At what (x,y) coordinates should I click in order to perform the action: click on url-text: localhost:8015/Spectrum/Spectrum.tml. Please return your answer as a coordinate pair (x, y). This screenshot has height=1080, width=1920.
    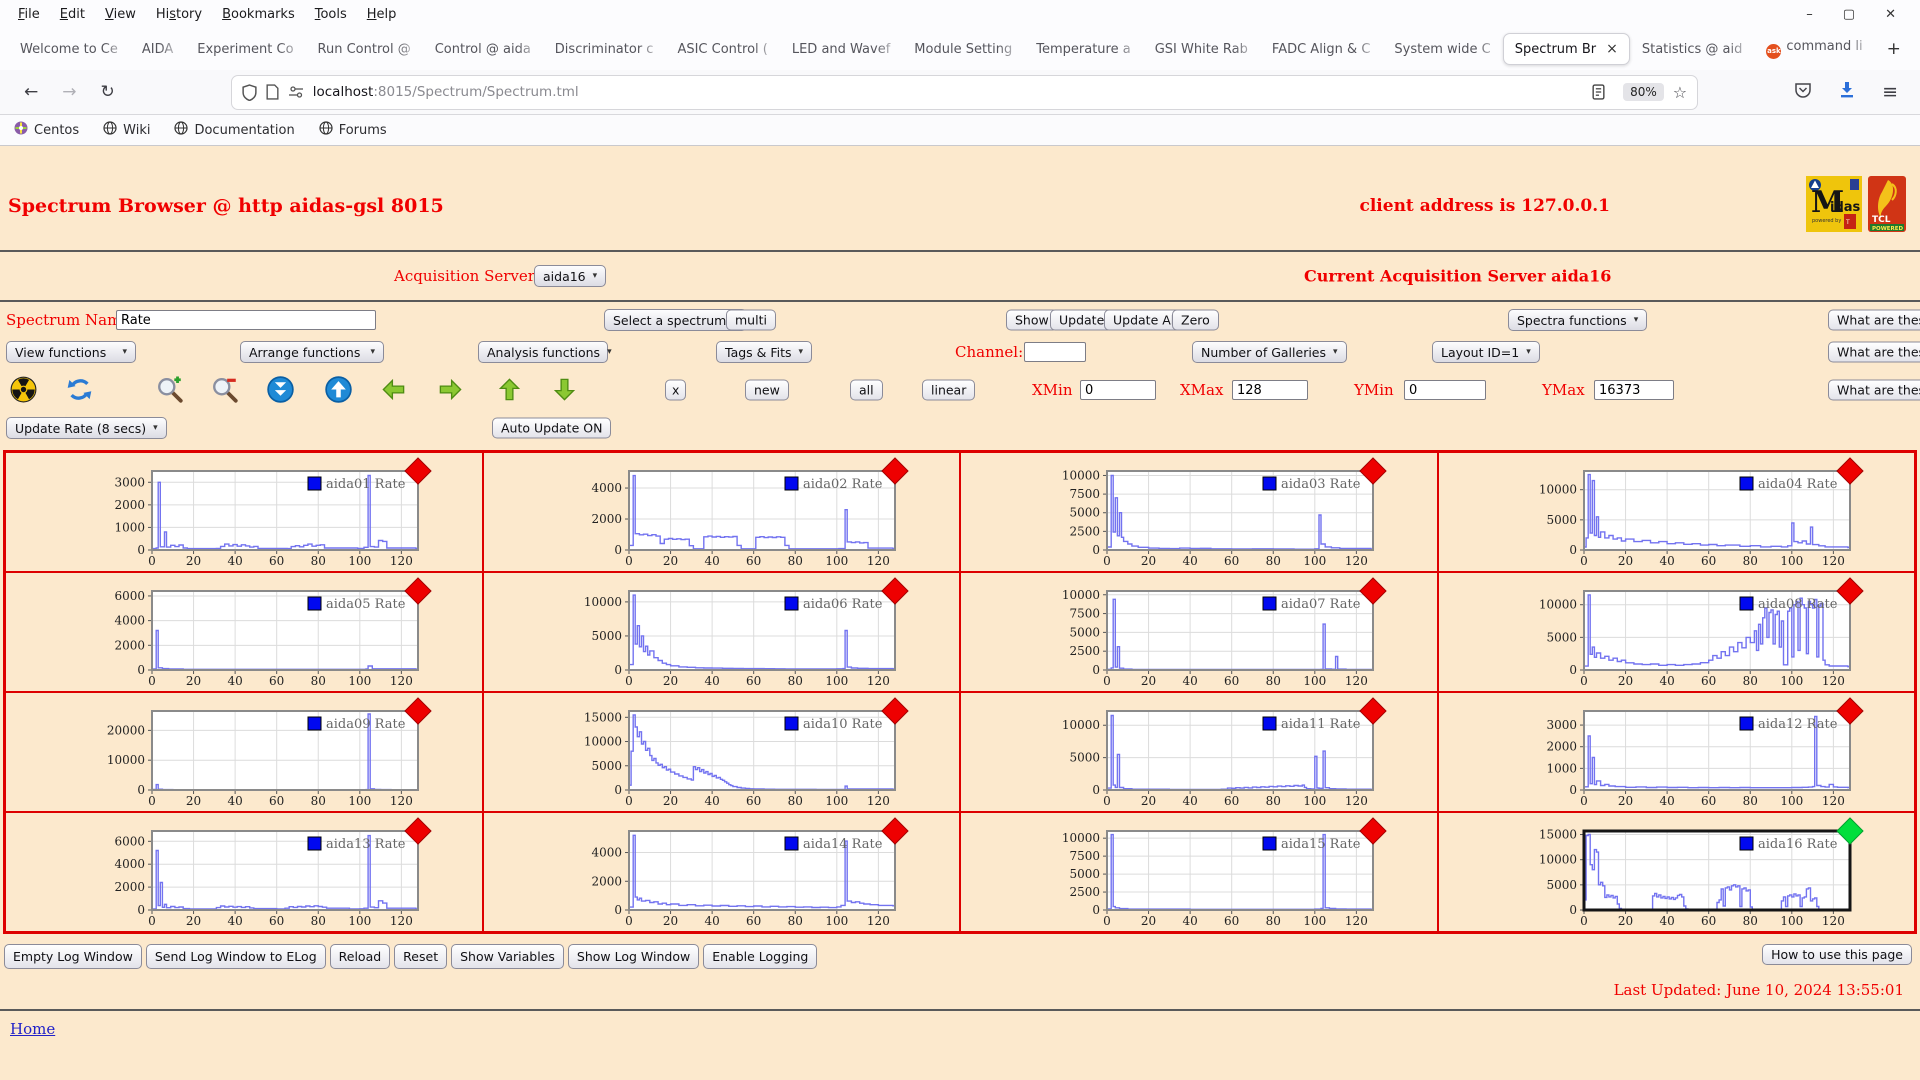
    Looking at the image, I should click on (952, 92).